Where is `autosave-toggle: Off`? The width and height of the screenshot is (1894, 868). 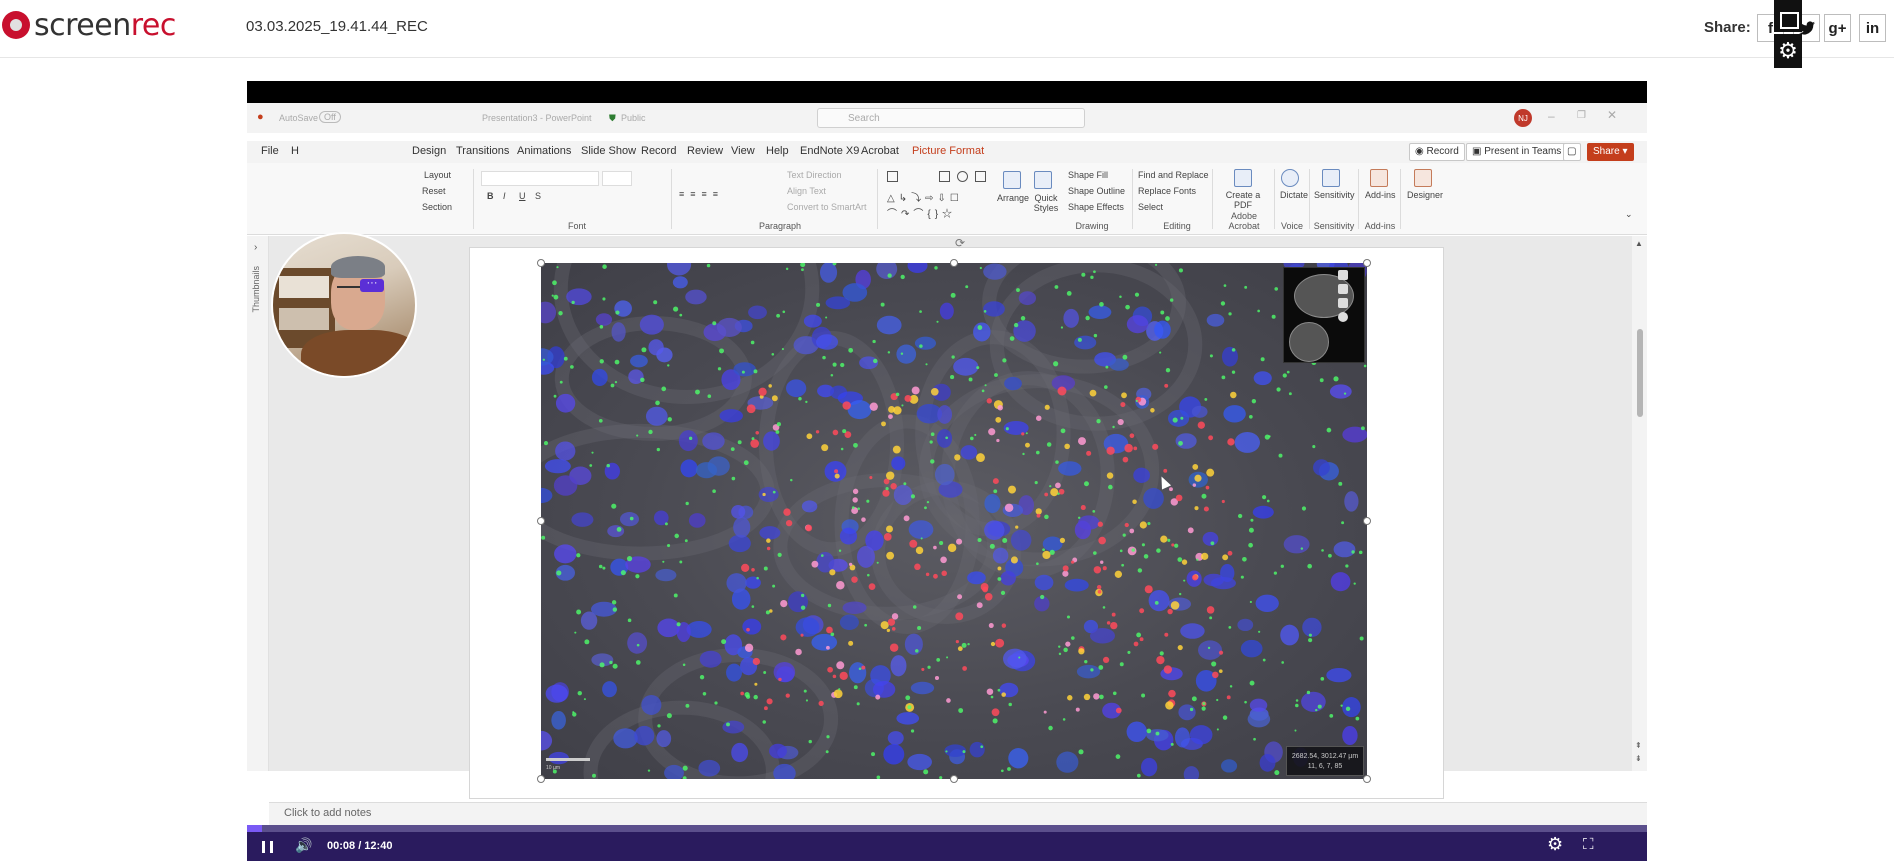 autosave-toggle: Off is located at coordinates (330, 117).